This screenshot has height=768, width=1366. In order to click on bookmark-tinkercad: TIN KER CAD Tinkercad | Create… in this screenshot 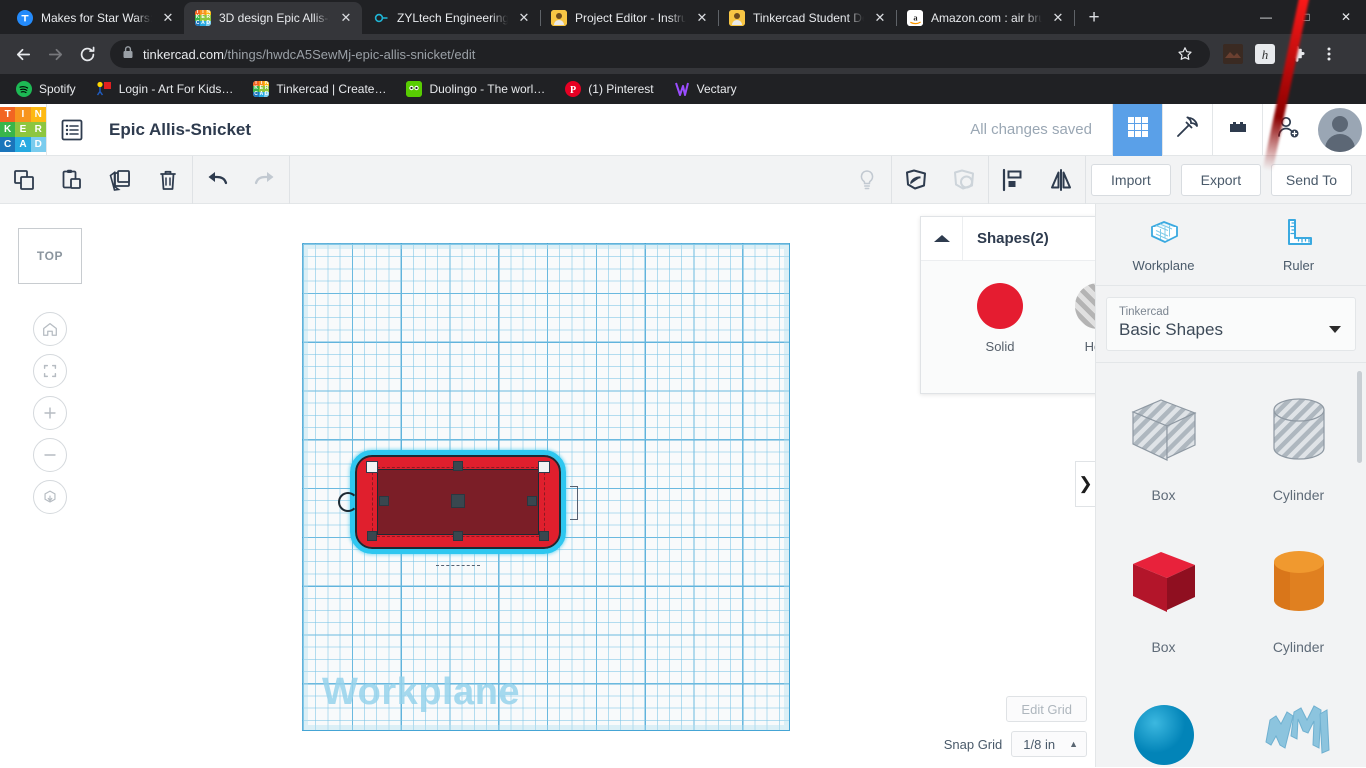, I will do `click(319, 89)`.